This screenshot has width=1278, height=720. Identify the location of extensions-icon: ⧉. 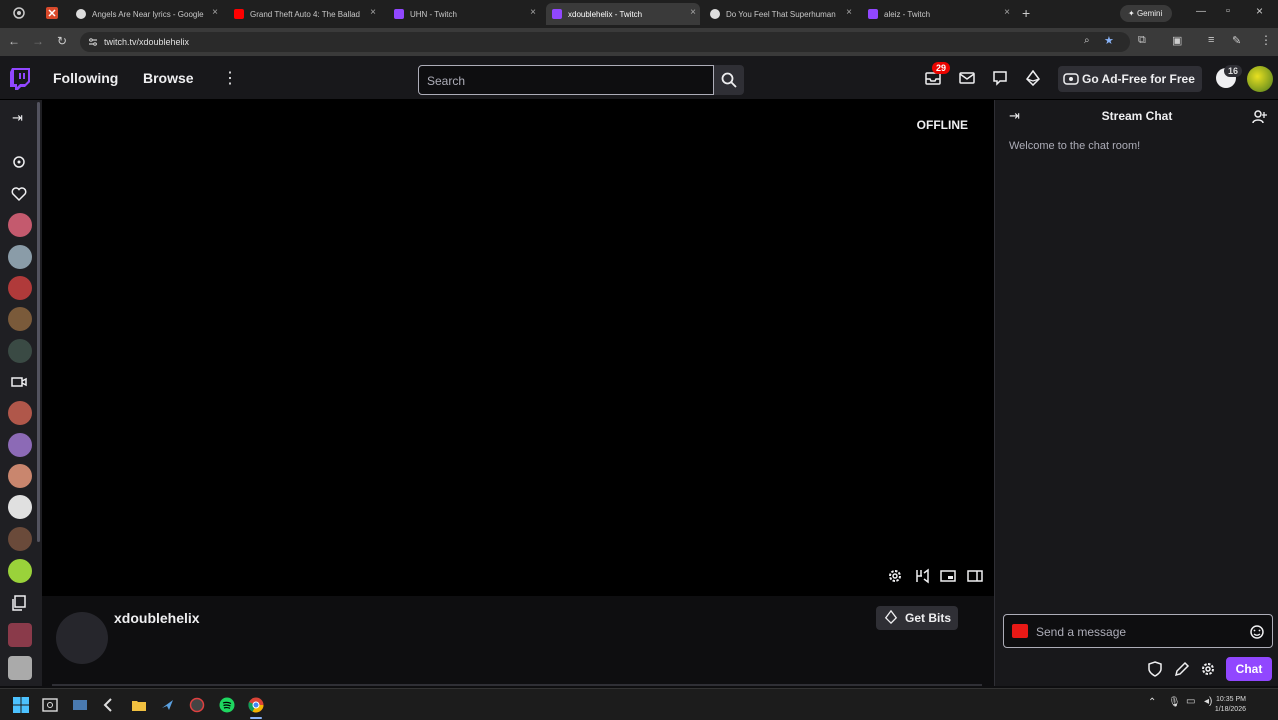
(1142, 40).